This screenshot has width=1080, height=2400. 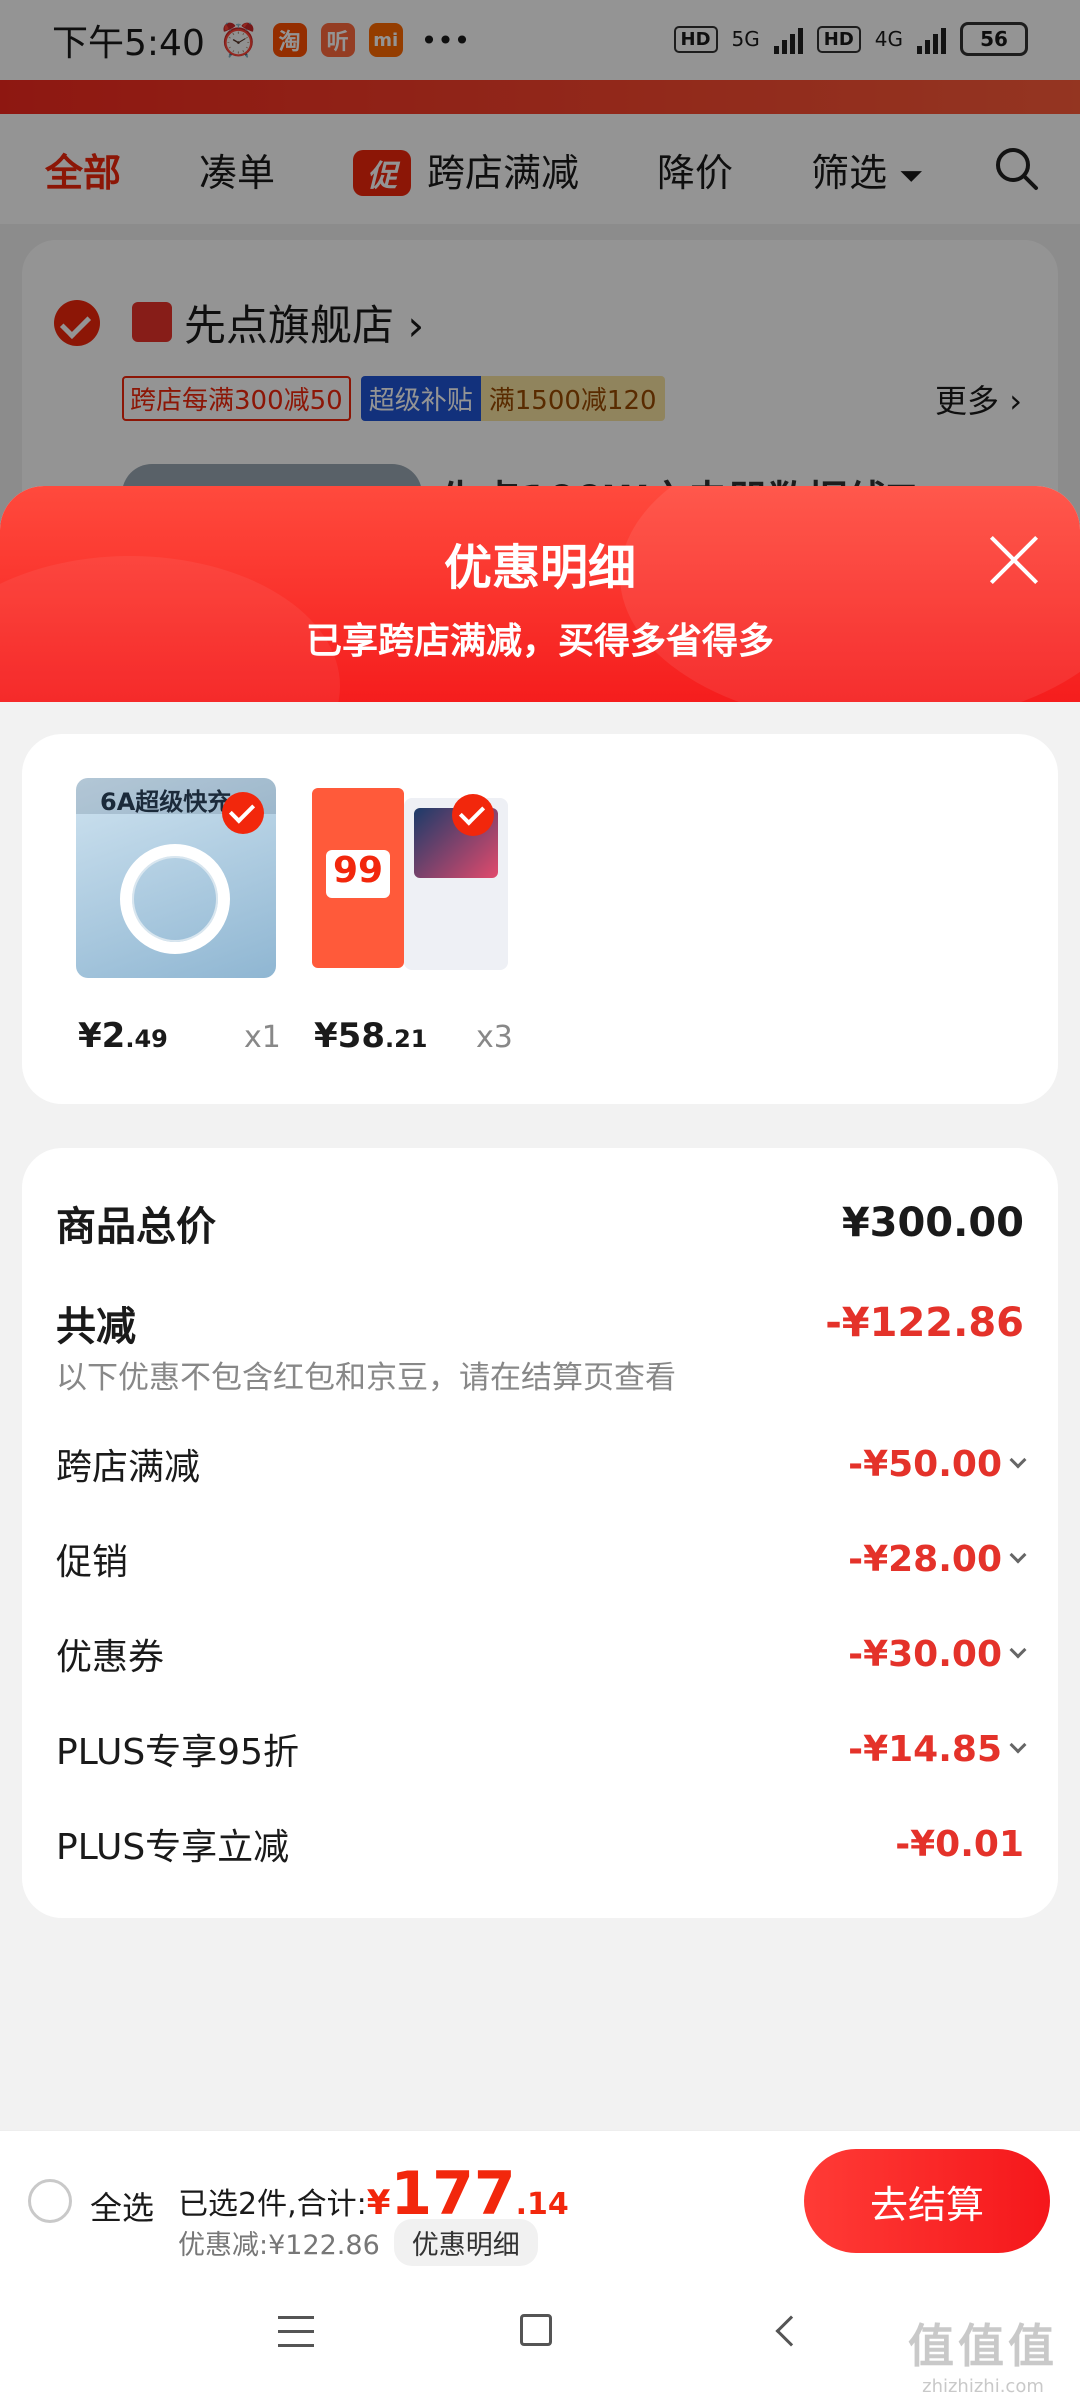 What do you see at coordinates (791, 2331) in the screenshot?
I see `back-icon` at bounding box center [791, 2331].